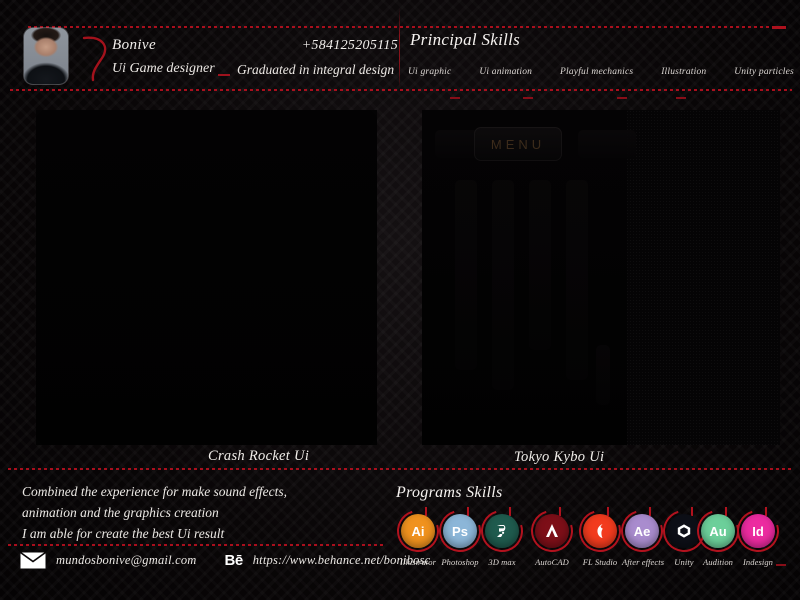  Describe the element at coordinates (505, 72) in the screenshot. I see `skill-item-ui-animation: Ui animation` at that location.